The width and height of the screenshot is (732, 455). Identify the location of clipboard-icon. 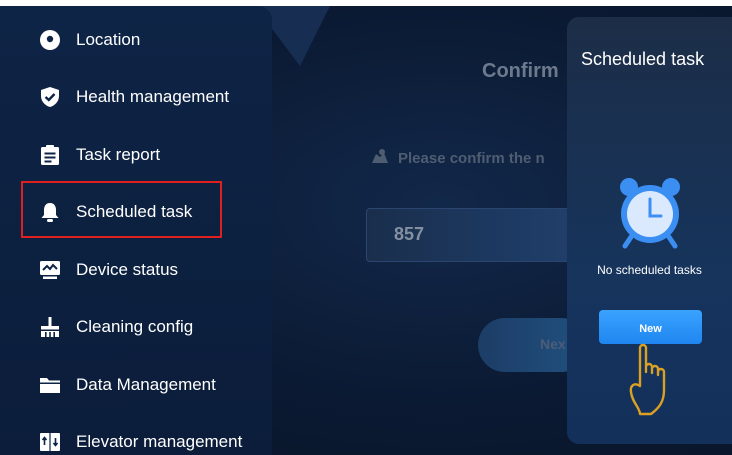
(50, 155).